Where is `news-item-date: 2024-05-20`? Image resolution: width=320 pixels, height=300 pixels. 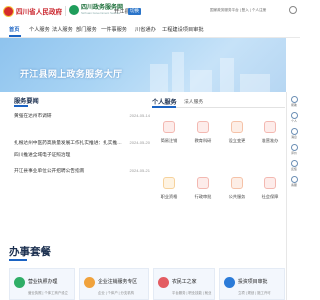 news-item-date: 2024-05-20 is located at coordinates (139, 142).